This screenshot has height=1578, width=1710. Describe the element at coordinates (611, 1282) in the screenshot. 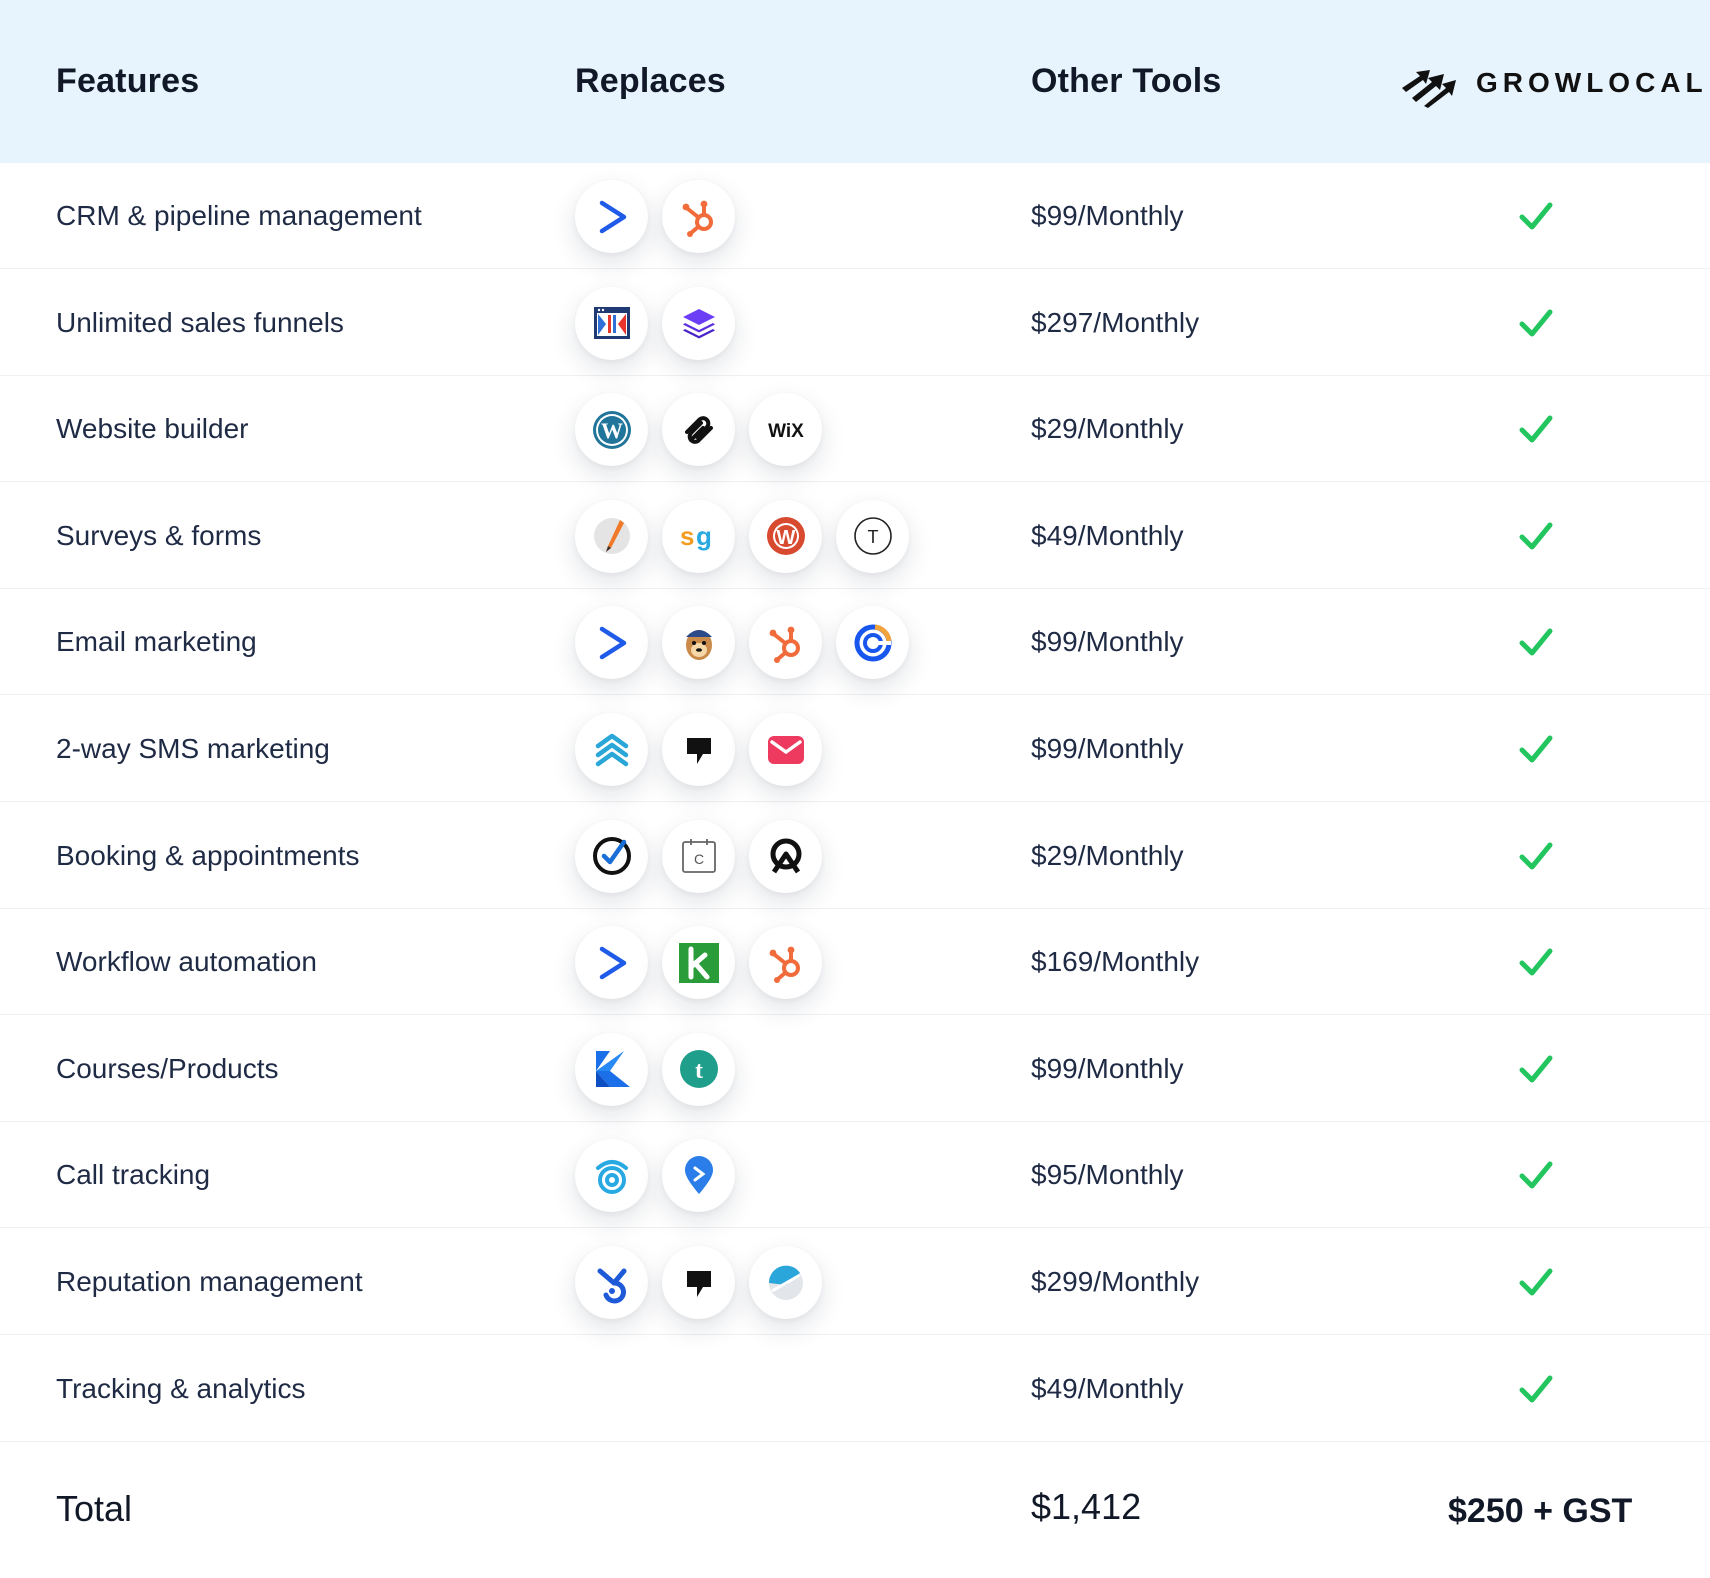

I see `birdeye-icon` at that location.